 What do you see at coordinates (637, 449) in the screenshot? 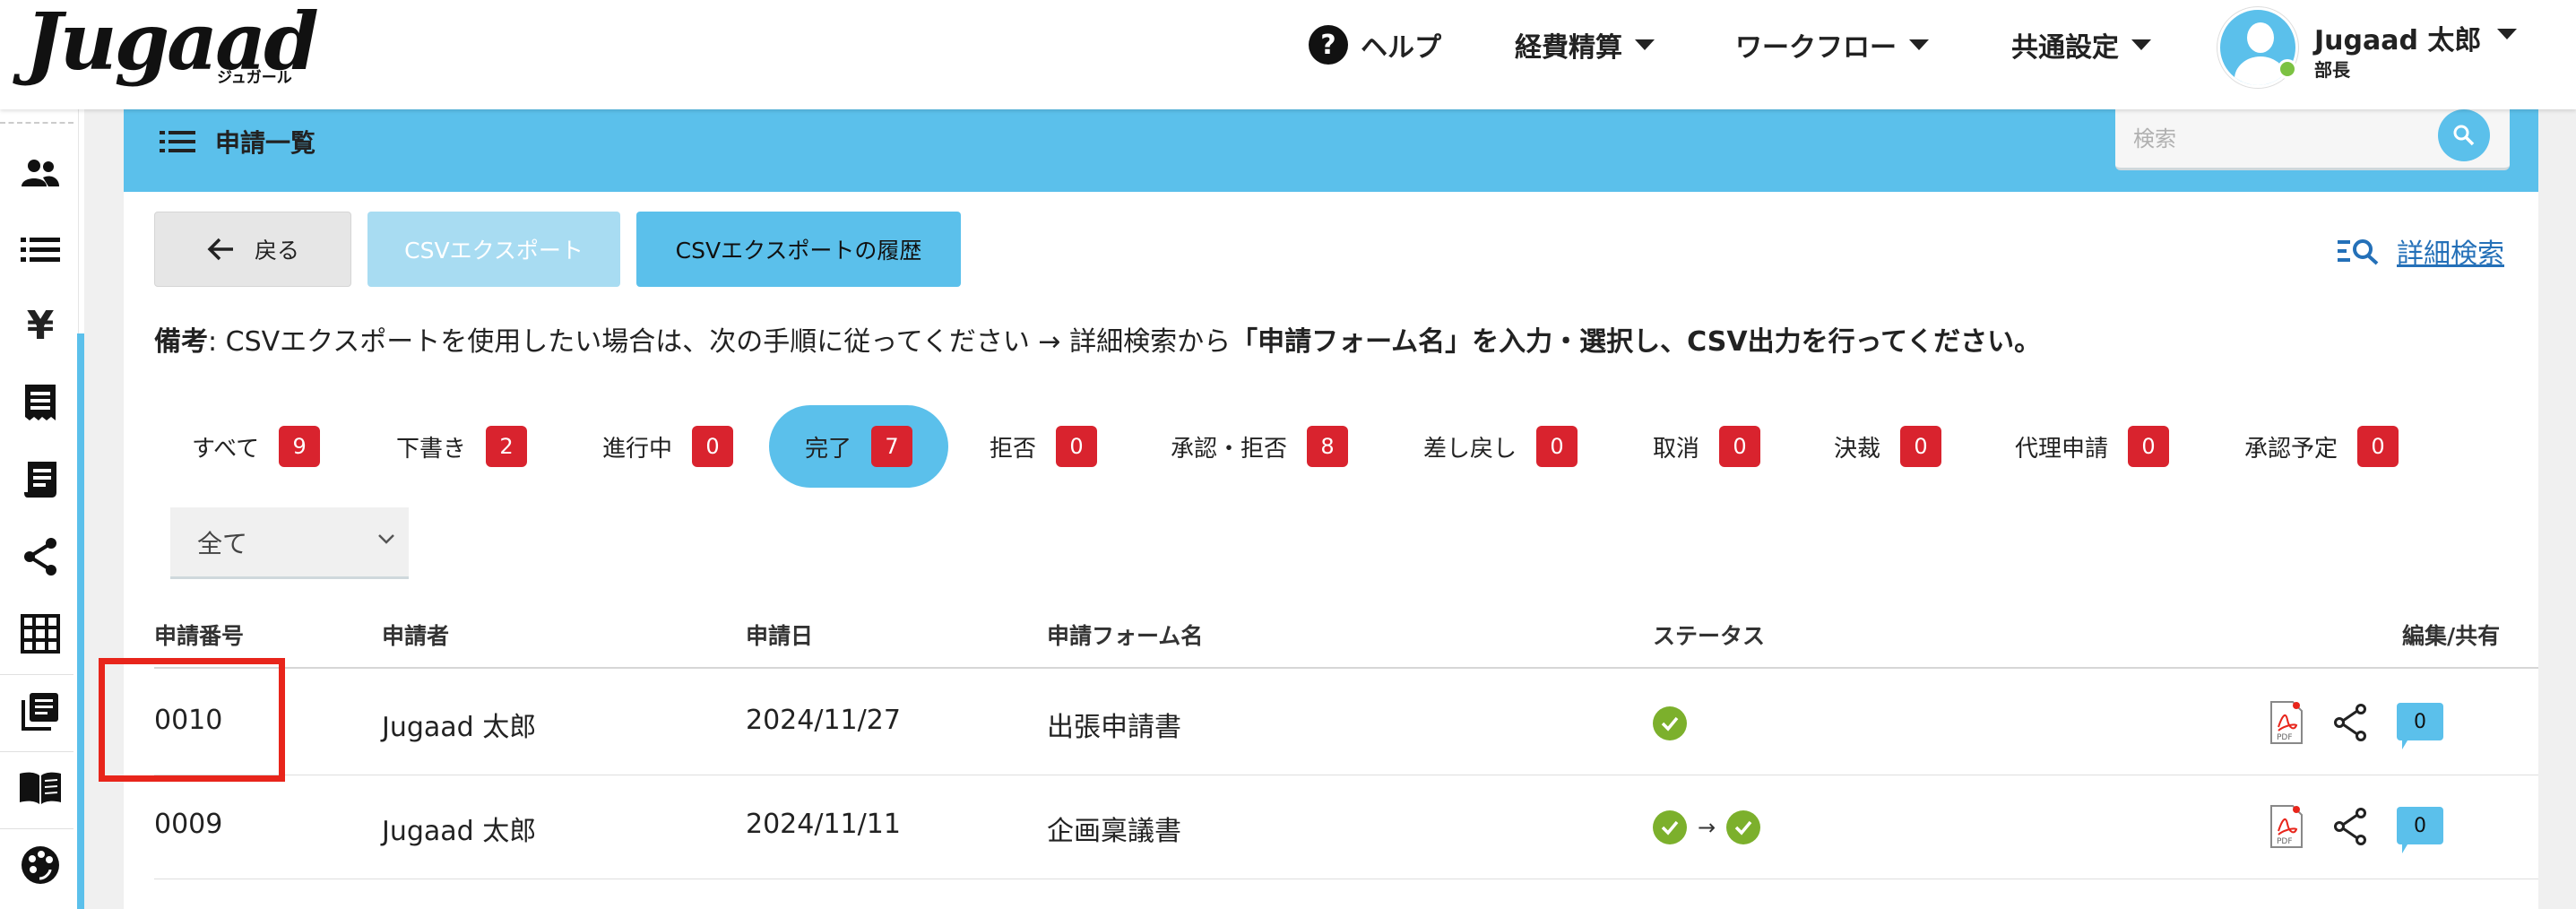
I see `tab-label: 進行中` at bounding box center [637, 449].